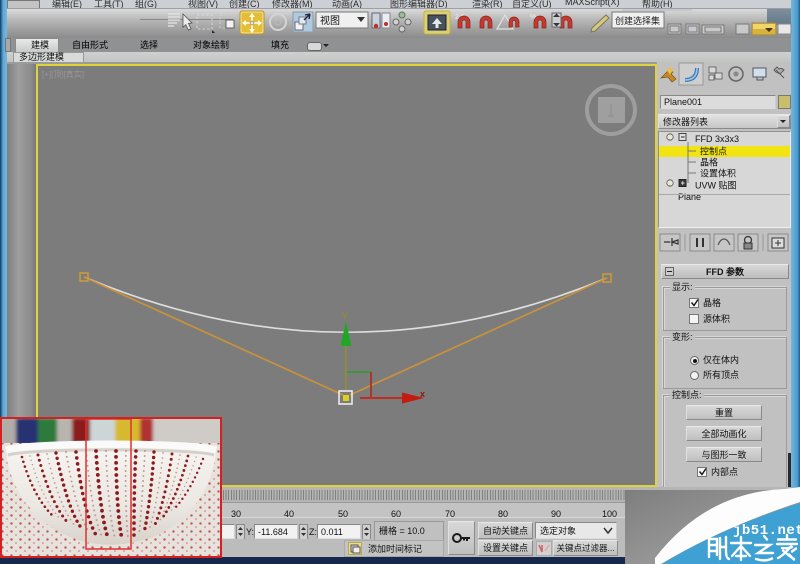 Image resolution: width=800 pixels, height=564 pixels. What do you see at coordinates (717, 139) in the screenshot?
I see `svg-text: FFD 3x3x3` at bounding box center [717, 139].